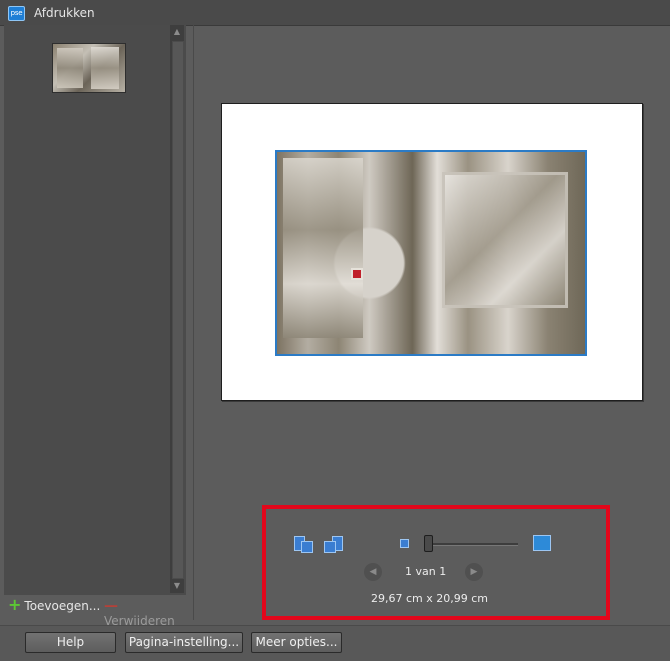 The width and height of the screenshot is (670, 661). Describe the element at coordinates (357, 274) in the screenshot. I see `photo-detail-gem` at that location.